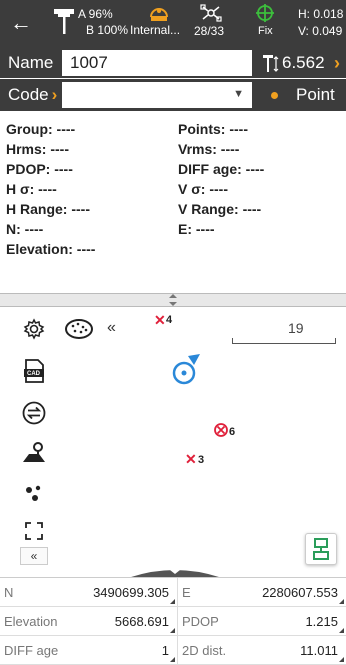  I want to click on drag-handle-icon, so click(173, 300).